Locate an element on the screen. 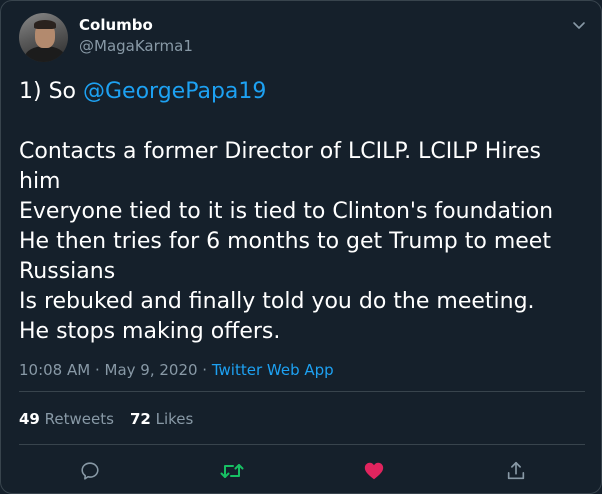  action-bar is located at coordinates (301, 471).